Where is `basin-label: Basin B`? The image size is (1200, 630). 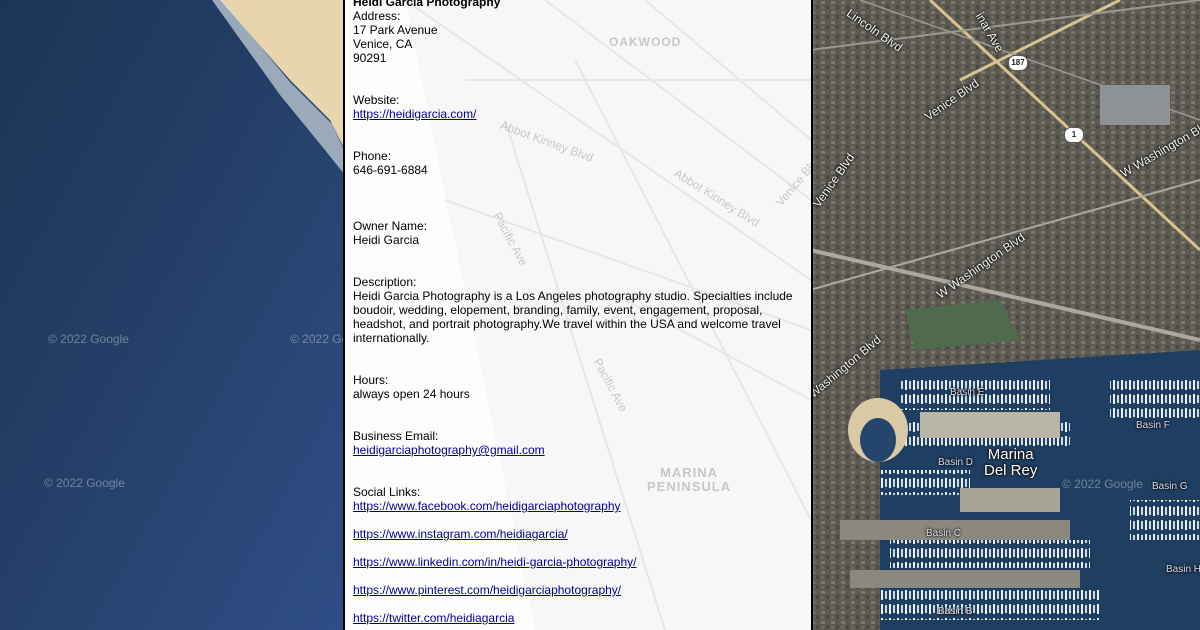 basin-label: Basin B is located at coordinates (955, 611).